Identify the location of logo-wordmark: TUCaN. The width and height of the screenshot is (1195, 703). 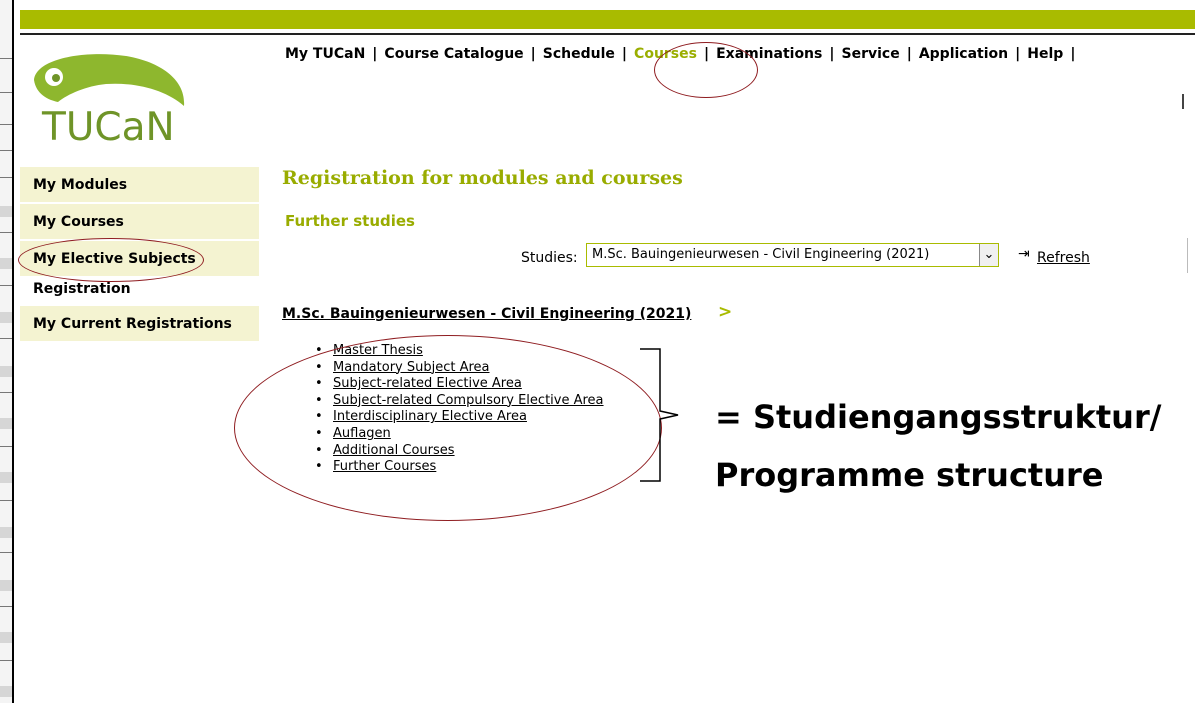
(108, 127).